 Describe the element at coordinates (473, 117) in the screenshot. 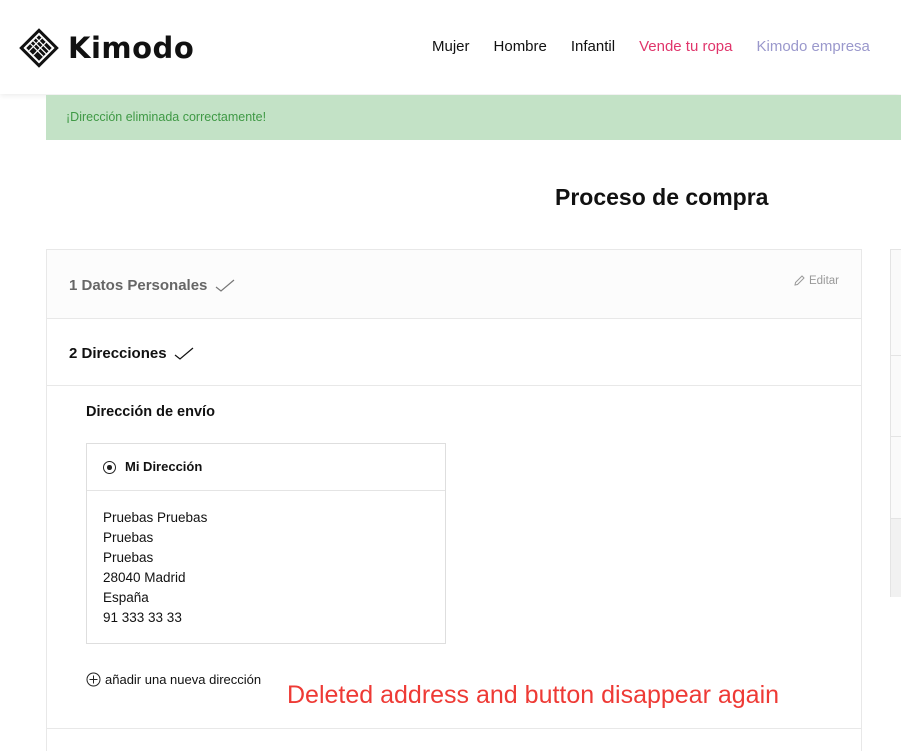

I see `success-alert: ¡Dirección eliminada correctamente!` at that location.